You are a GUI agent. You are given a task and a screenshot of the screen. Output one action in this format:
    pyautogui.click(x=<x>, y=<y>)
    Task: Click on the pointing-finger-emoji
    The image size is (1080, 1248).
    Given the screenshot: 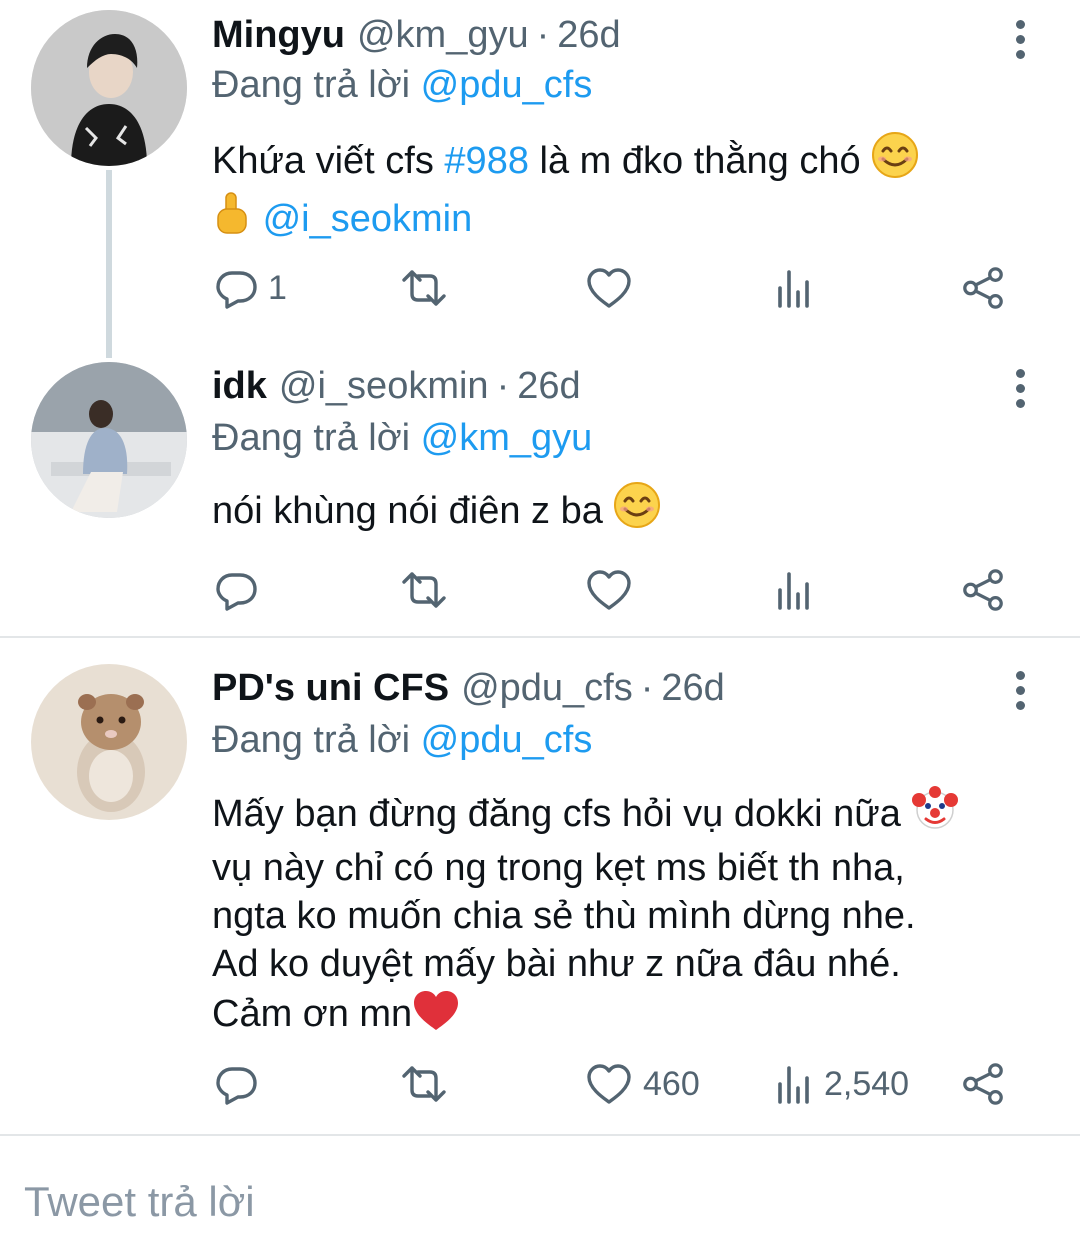 What is the action you would take?
    pyautogui.click(x=232, y=220)
    